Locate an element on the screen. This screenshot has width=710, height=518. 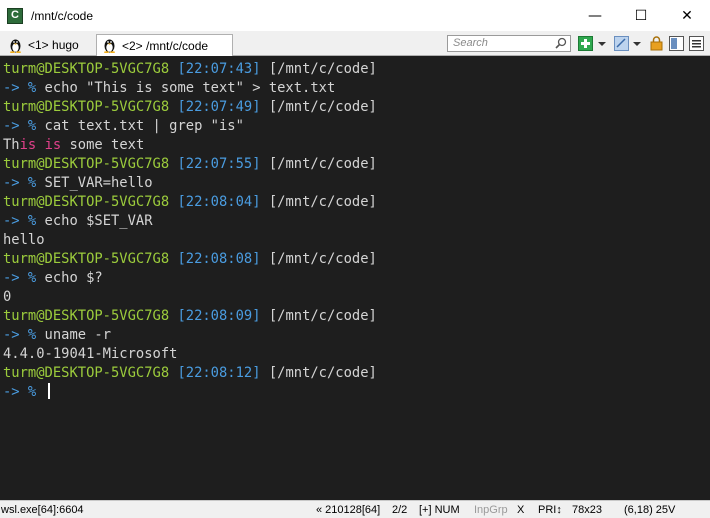
status-buffer: « 210128[64] is located at coordinates (348, 510).